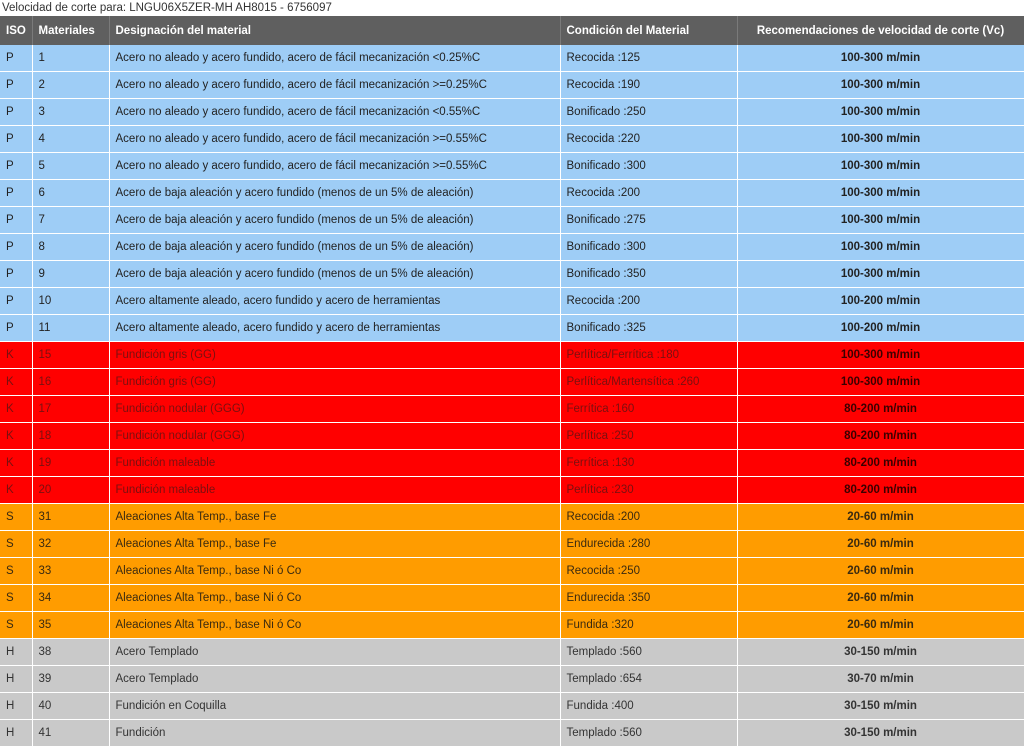  What do you see at coordinates (16, 30) in the screenshot?
I see `header-iso: ISO` at bounding box center [16, 30].